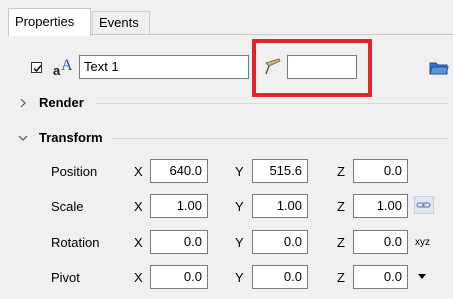 The image size is (453, 299). Describe the element at coordinates (192, 276) in the screenshot. I see `pivot-x-value: 0.0` at that location.